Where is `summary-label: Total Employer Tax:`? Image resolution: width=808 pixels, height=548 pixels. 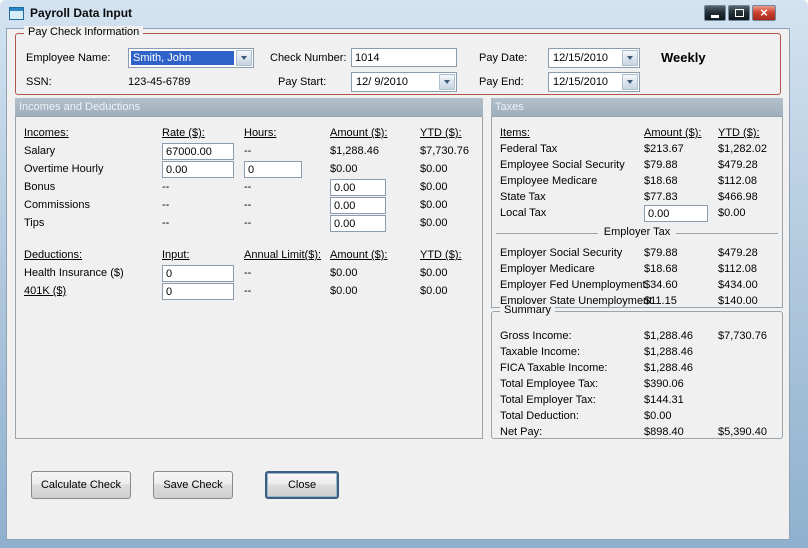 summary-label: Total Employer Tax: is located at coordinates (548, 400).